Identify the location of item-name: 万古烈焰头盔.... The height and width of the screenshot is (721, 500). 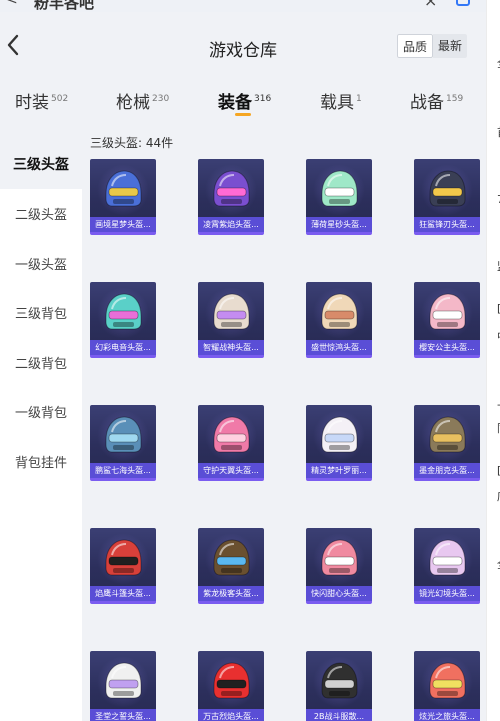
(231, 715).